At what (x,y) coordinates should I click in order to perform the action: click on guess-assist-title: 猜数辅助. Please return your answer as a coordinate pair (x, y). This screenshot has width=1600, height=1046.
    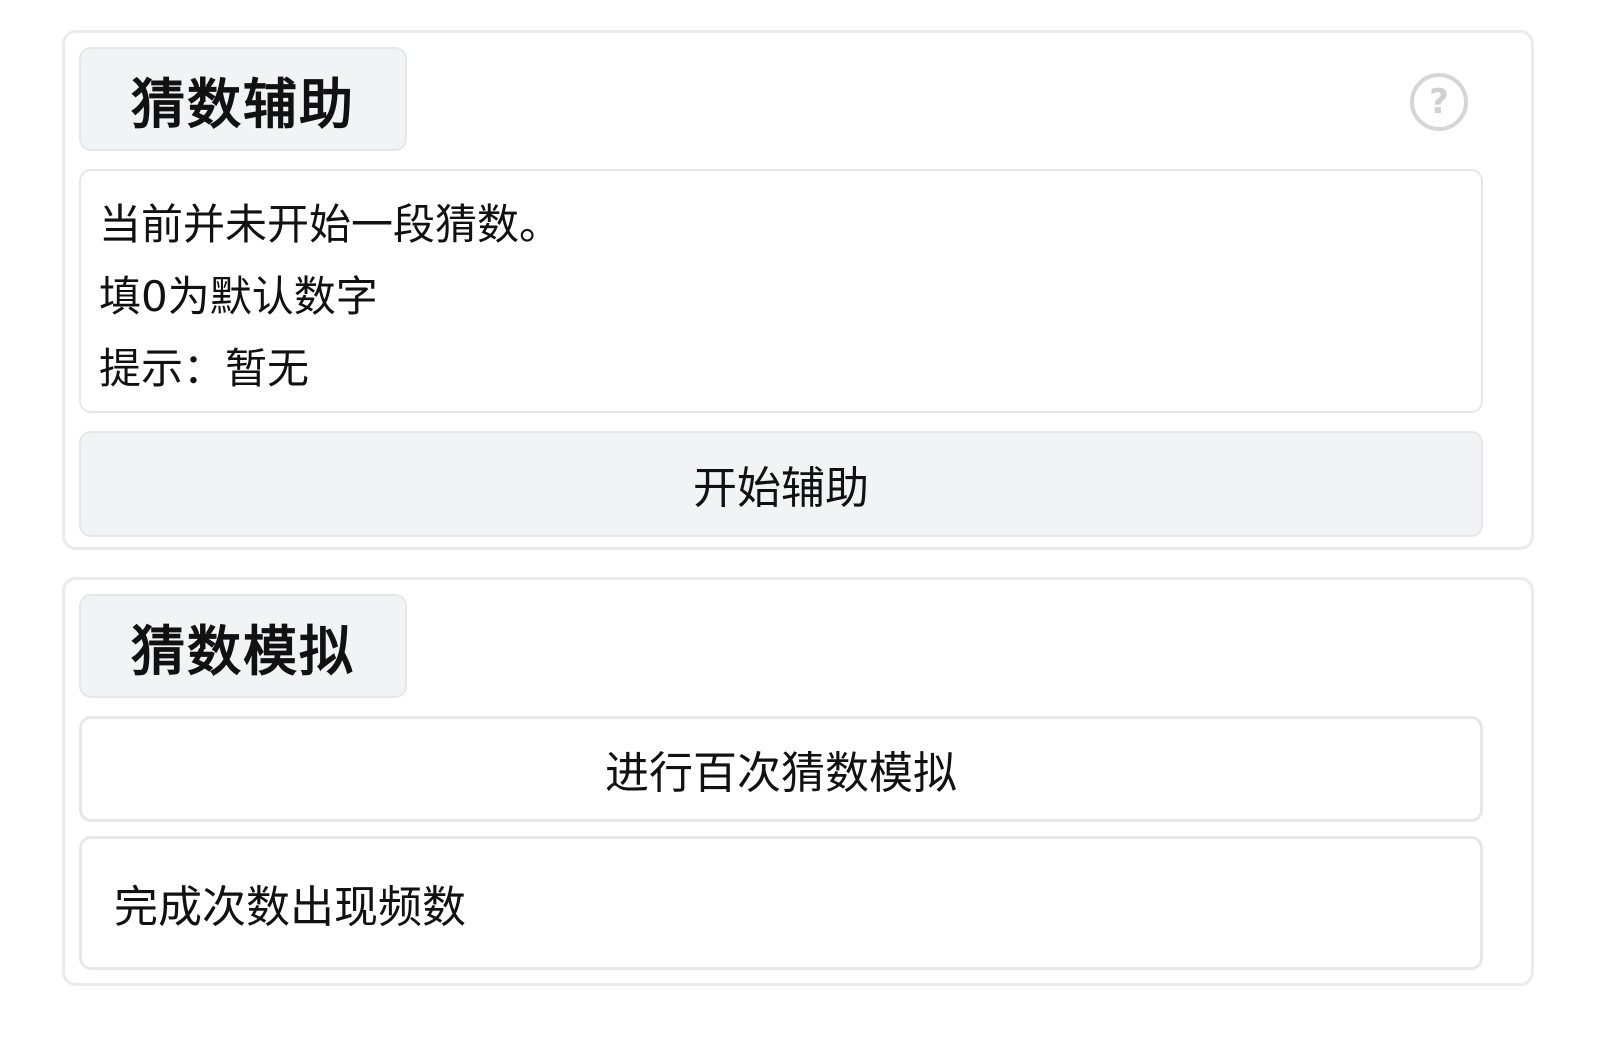
    Looking at the image, I should click on (243, 99).